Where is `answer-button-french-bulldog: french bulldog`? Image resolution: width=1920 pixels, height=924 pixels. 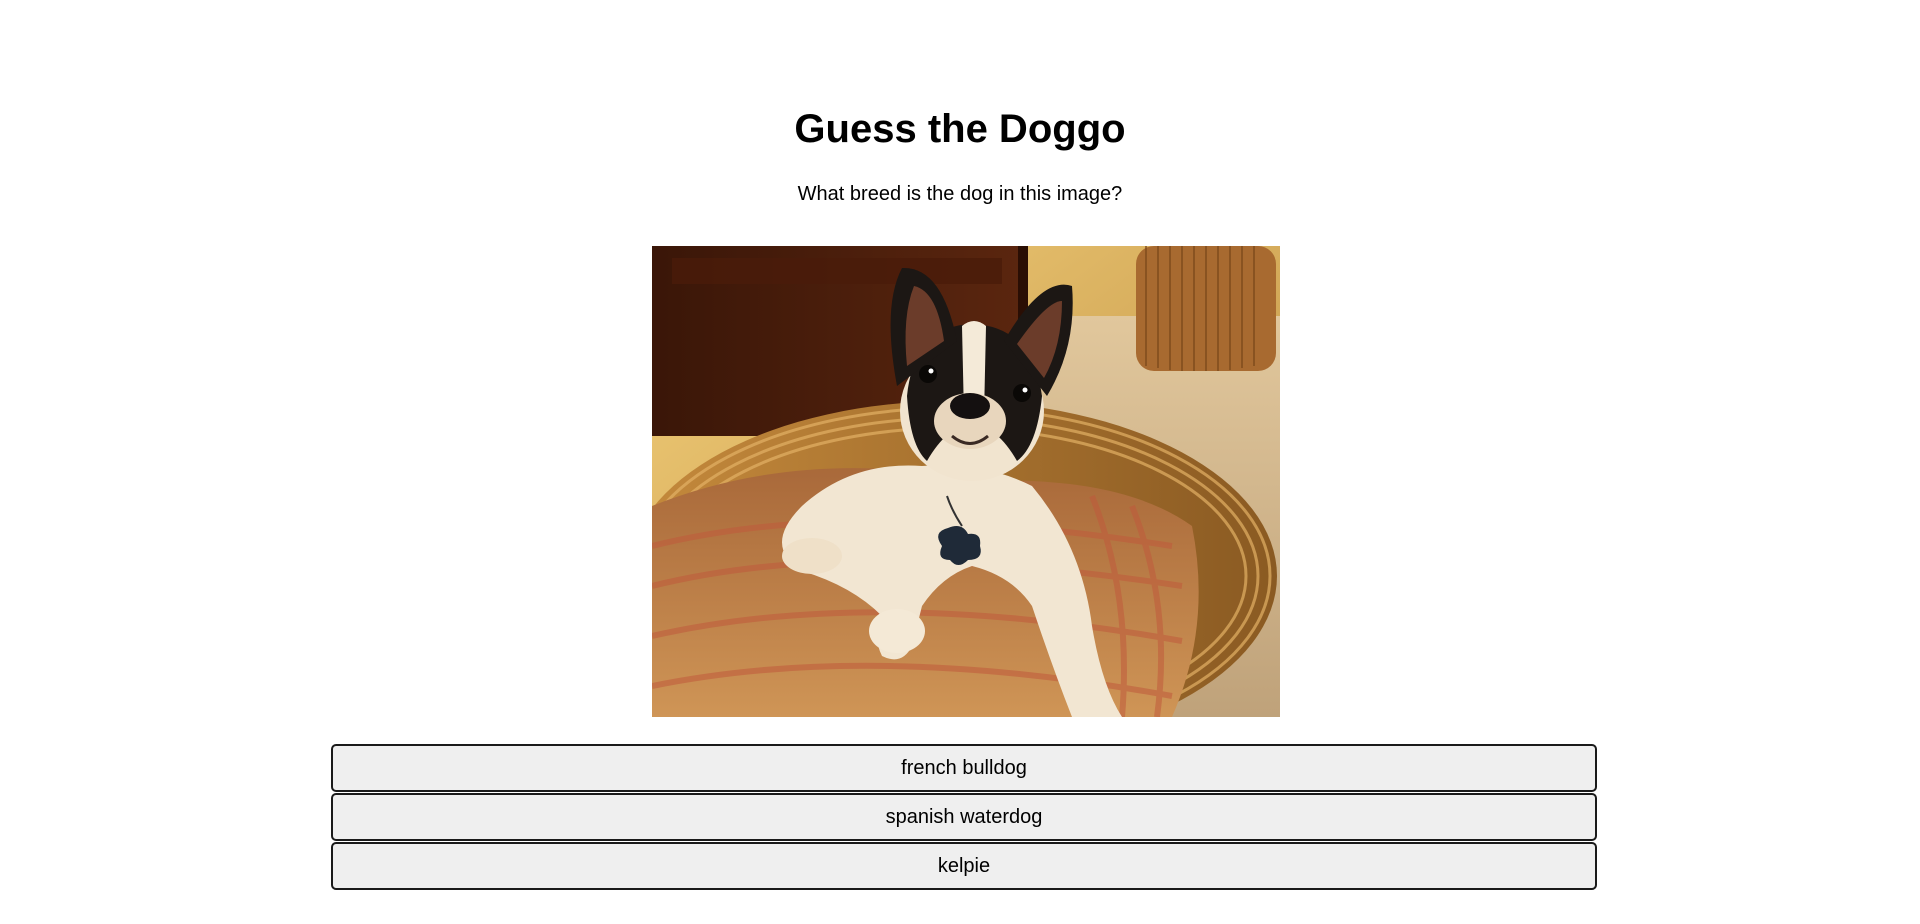 answer-button-french-bulldog: french bulldog is located at coordinates (964, 768).